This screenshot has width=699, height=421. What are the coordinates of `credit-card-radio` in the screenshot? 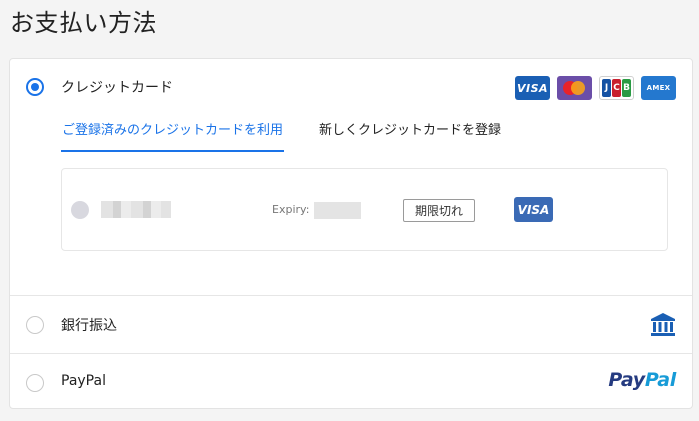 It's located at (35, 87).